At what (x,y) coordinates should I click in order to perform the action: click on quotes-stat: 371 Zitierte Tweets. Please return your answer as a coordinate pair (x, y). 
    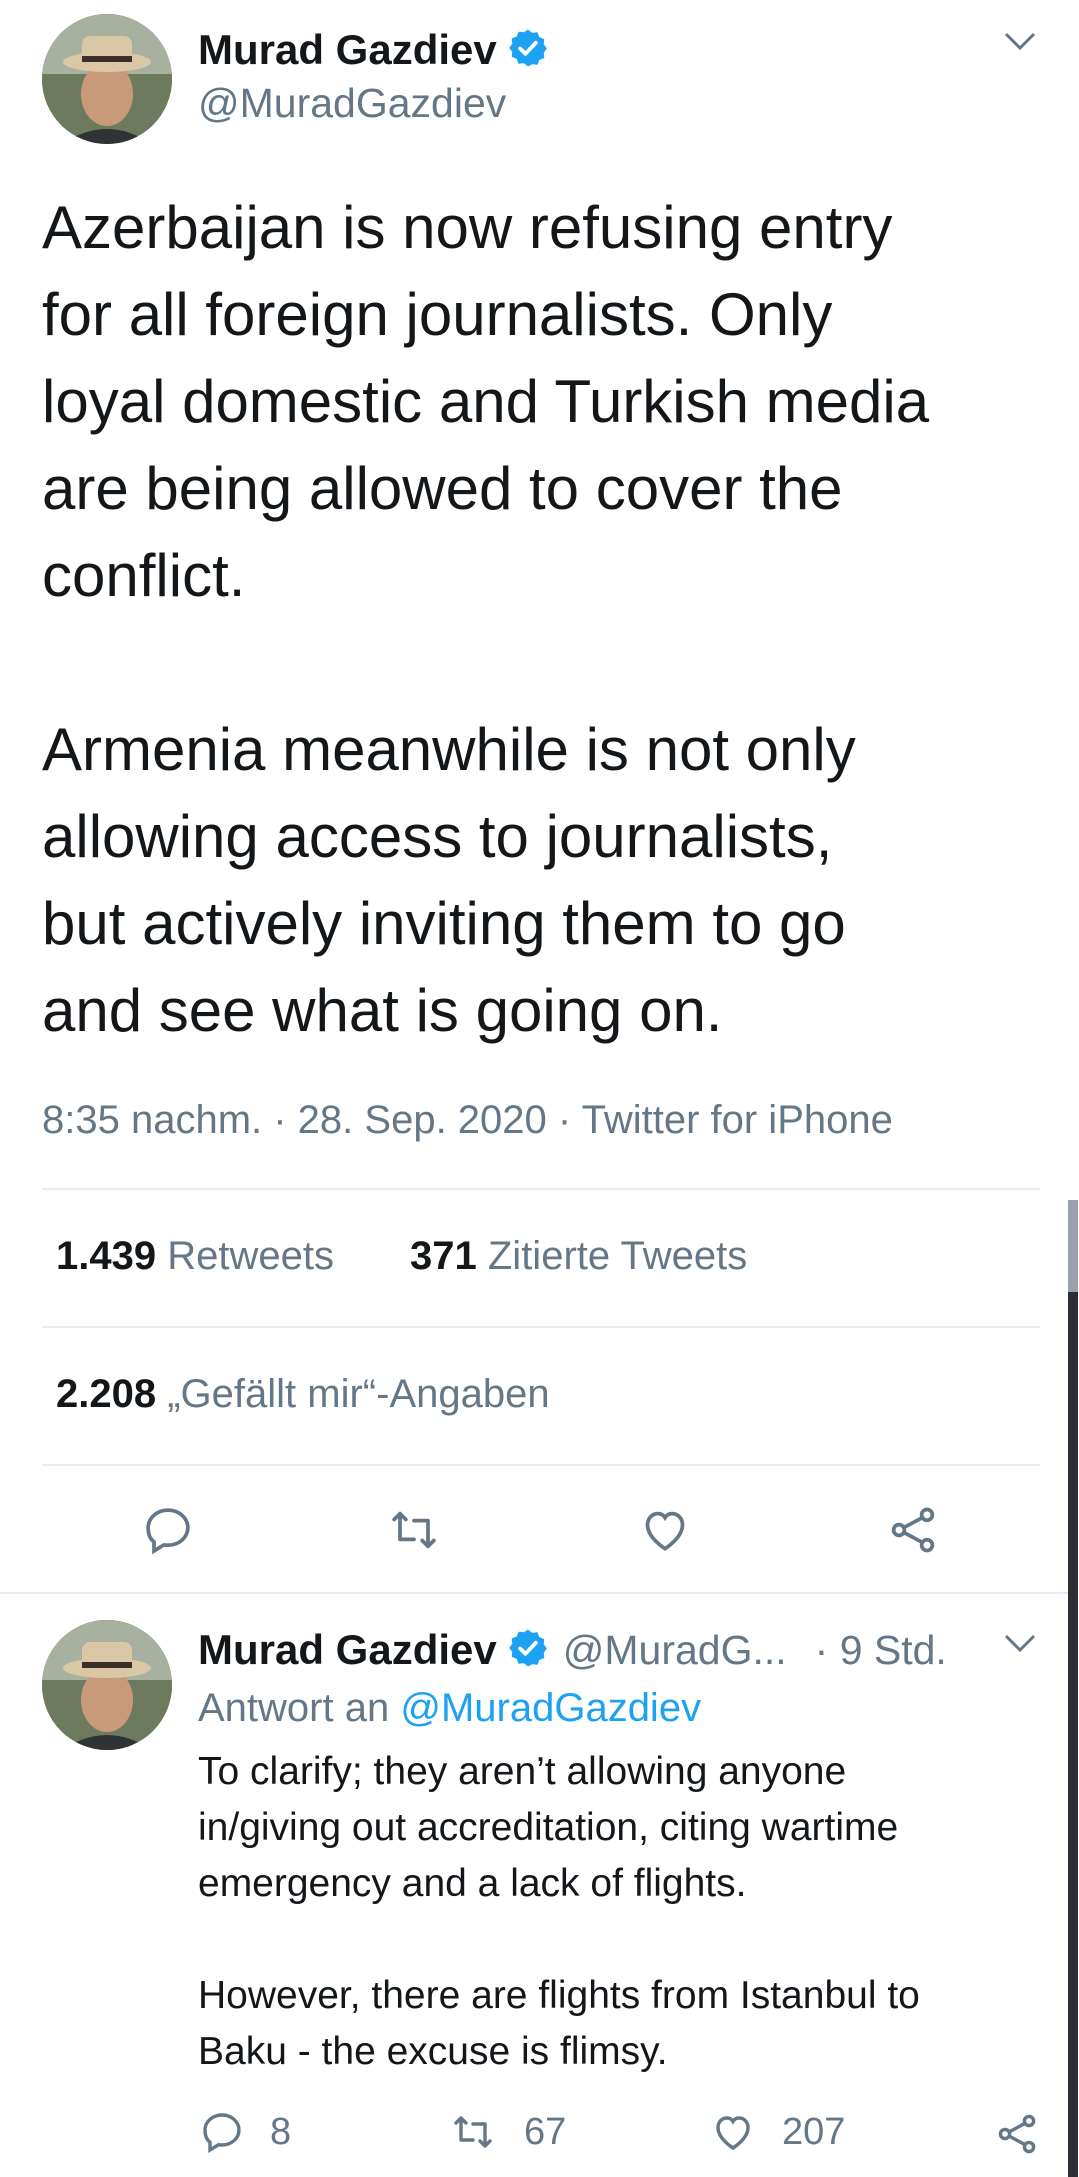
    Looking at the image, I should click on (578, 1256).